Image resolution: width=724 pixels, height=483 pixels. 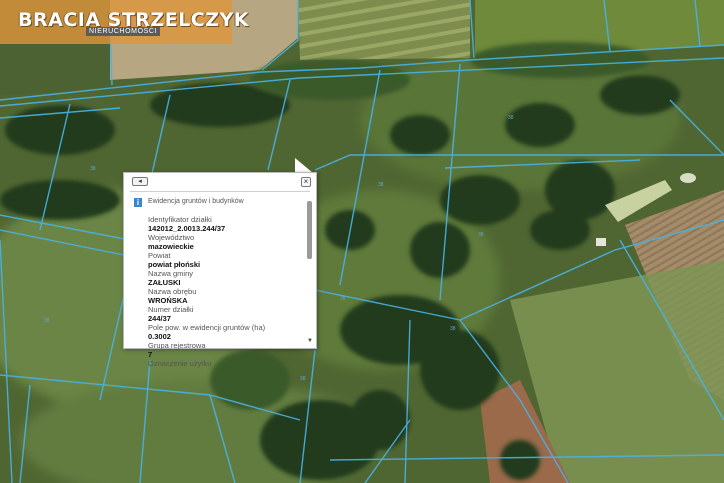 What do you see at coordinates (196, 201) in the screenshot?
I see `popup-header-title: Ewidencja gruntów i budynków` at bounding box center [196, 201].